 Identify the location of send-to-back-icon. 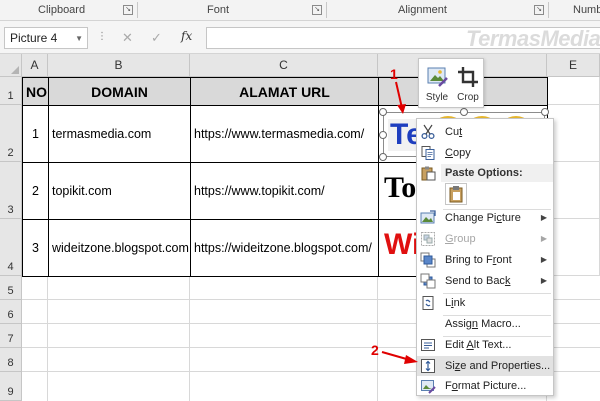
(428, 281).